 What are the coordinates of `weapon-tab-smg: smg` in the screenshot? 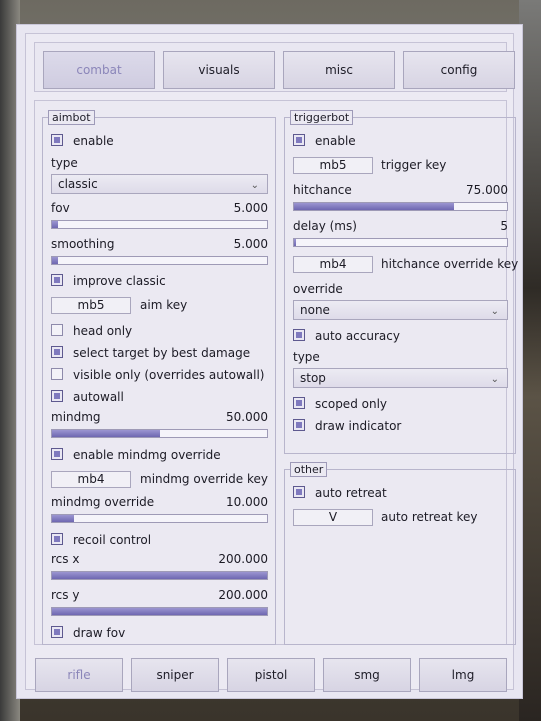 It's located at (367, 675).